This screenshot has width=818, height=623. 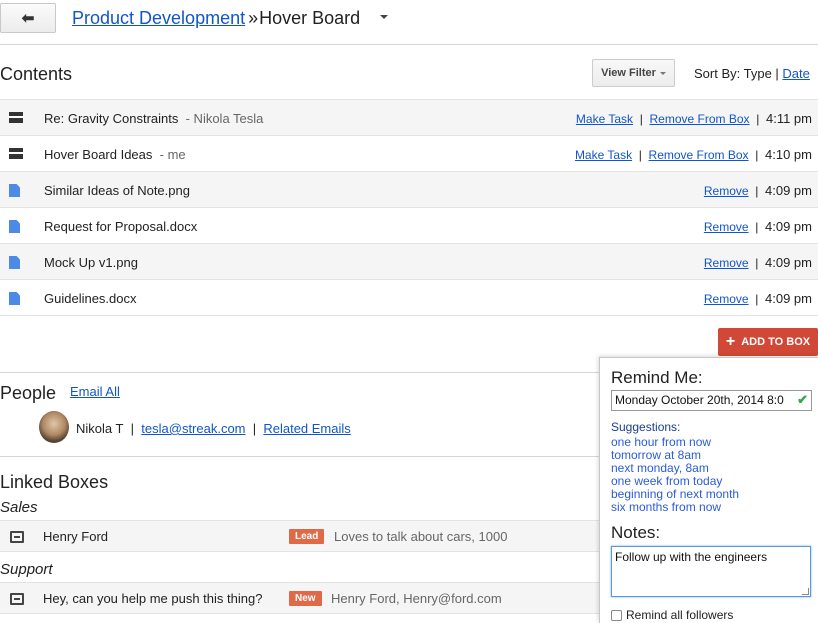 What do you see at coordinates (409, 298) in the screenshot?
I see `list-item: Guidelines.docx Remove | 4:09 pm` at bounding box center [409, 298].